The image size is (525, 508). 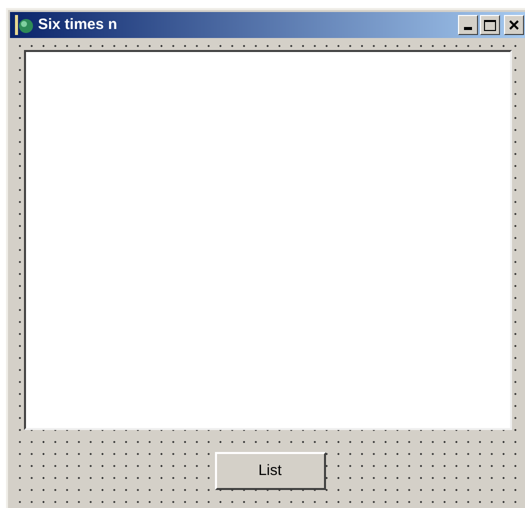 I want to click on window-title: Six times n, so click(x=78, y=24).